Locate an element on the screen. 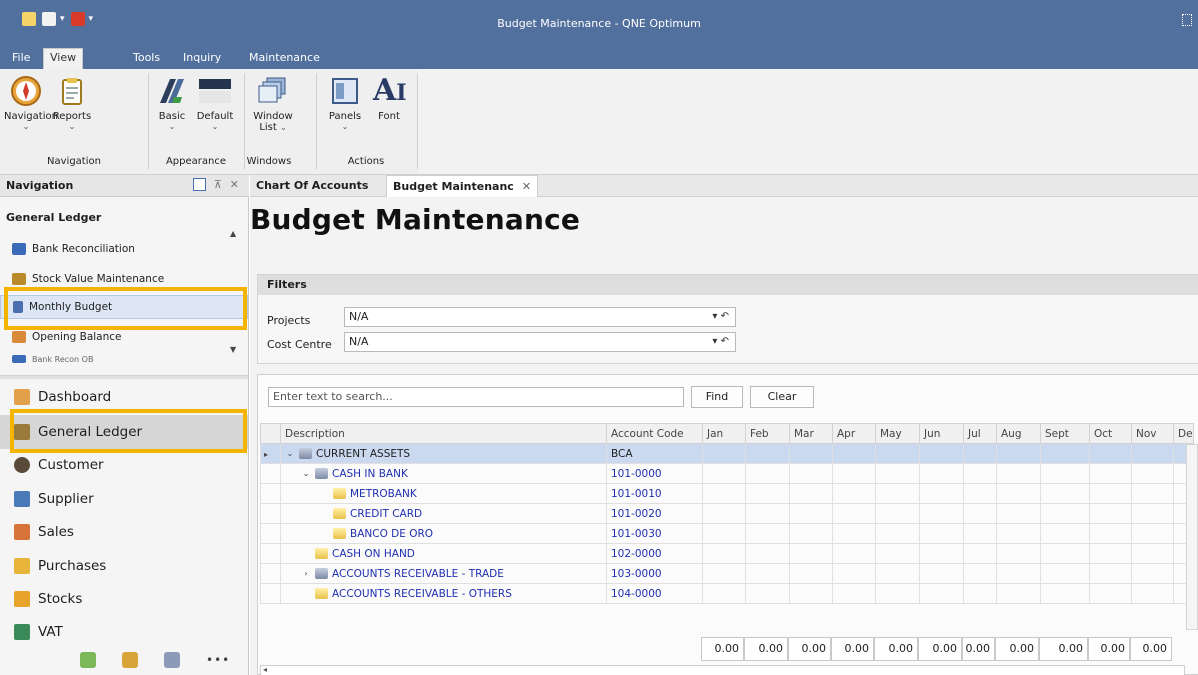 This screenshot has width=1198, height=675. module-stocks: Stocks is located at coordinates (124, 599).